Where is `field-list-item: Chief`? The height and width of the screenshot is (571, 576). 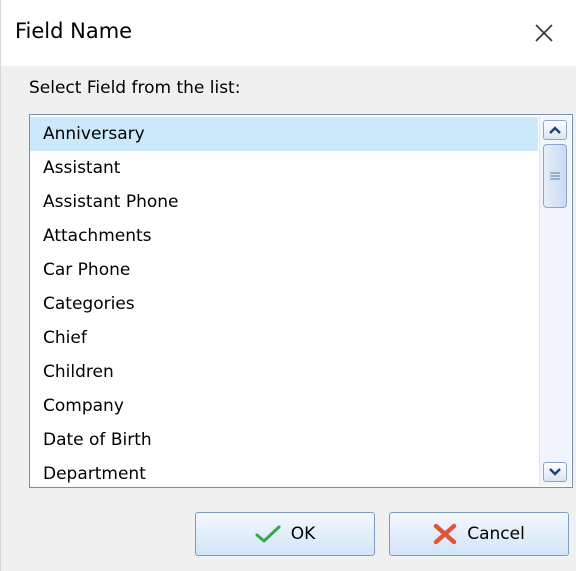
field-list-item: Chief is located at coordinates (284, 338).